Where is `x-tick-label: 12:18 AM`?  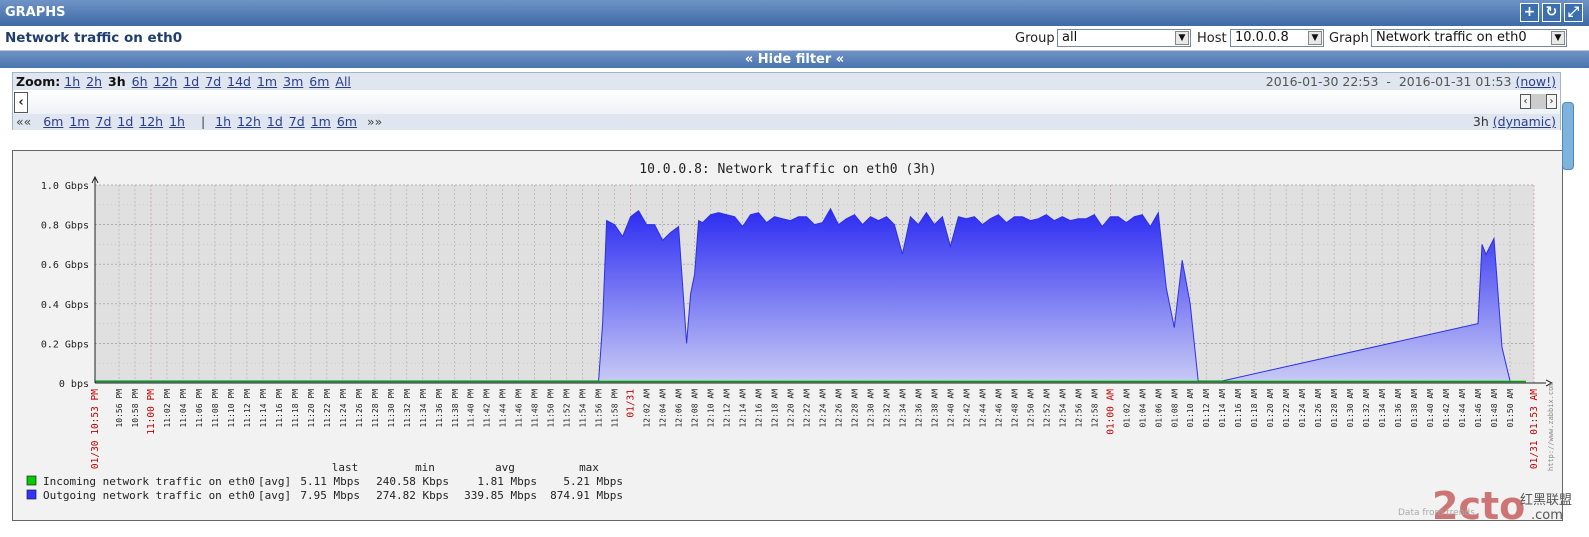
x-tick-label: 12:18 AM is located at coordinates (775, 408).